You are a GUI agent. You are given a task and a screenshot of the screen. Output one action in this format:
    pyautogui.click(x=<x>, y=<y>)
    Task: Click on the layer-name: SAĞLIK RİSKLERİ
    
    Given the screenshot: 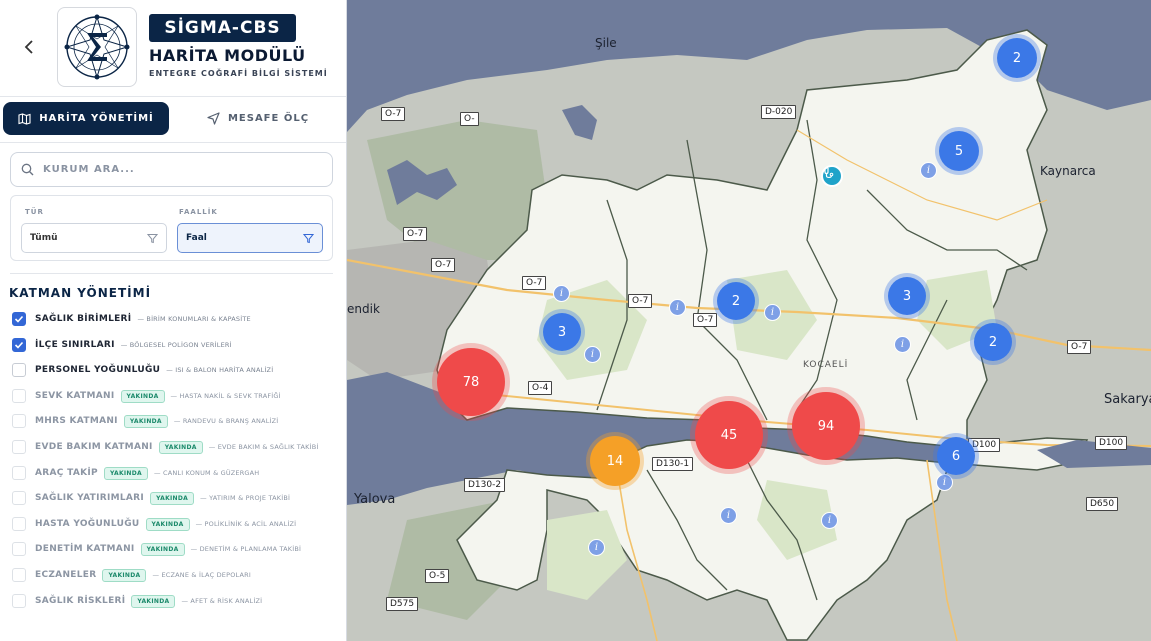 What is the action you would take?
    pyautogui.click(x=80, y=601)
    